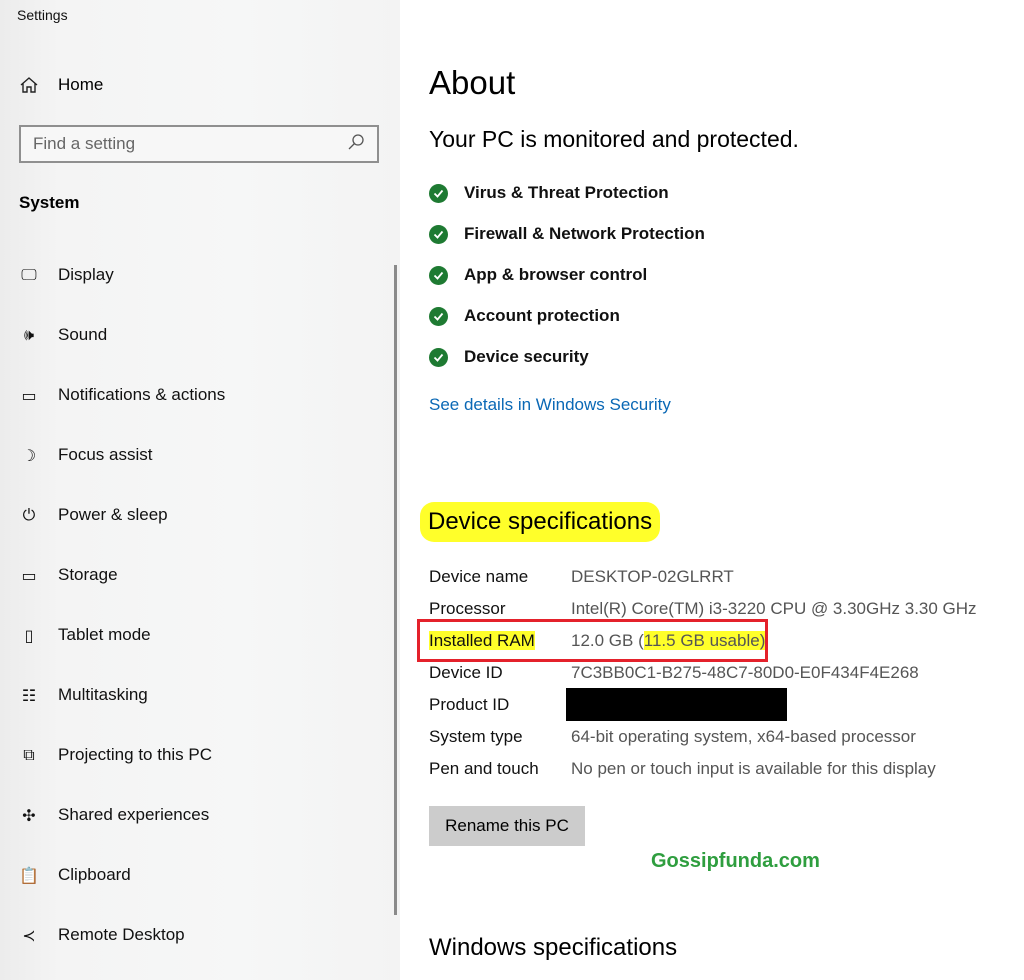 This screenshot has height=980, width=1024. What do you see at coordinates (29, 635) in the screenshot?
I see `tablet-icon: ▯` at bounding box center [29, 635].